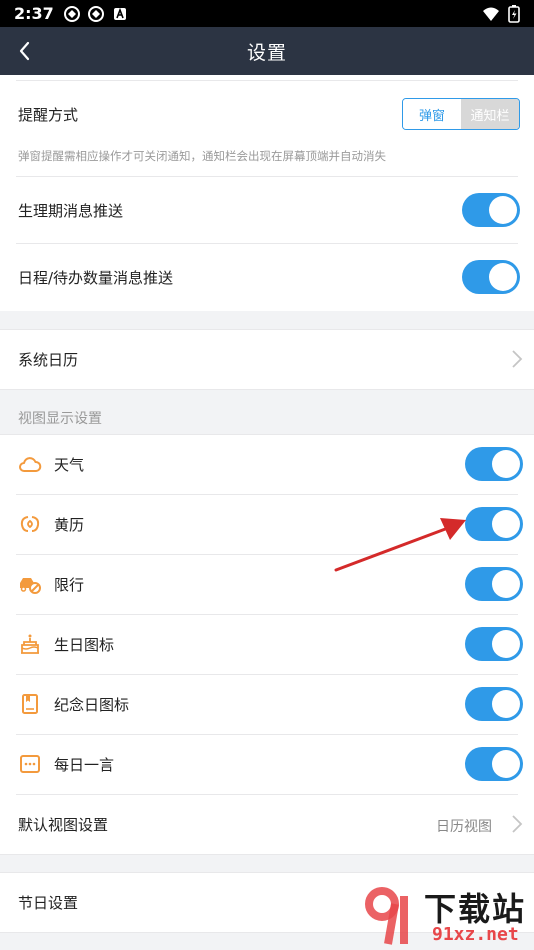 The image size is (534, 950). I want to click on wifi-icon, so click(491, 14).